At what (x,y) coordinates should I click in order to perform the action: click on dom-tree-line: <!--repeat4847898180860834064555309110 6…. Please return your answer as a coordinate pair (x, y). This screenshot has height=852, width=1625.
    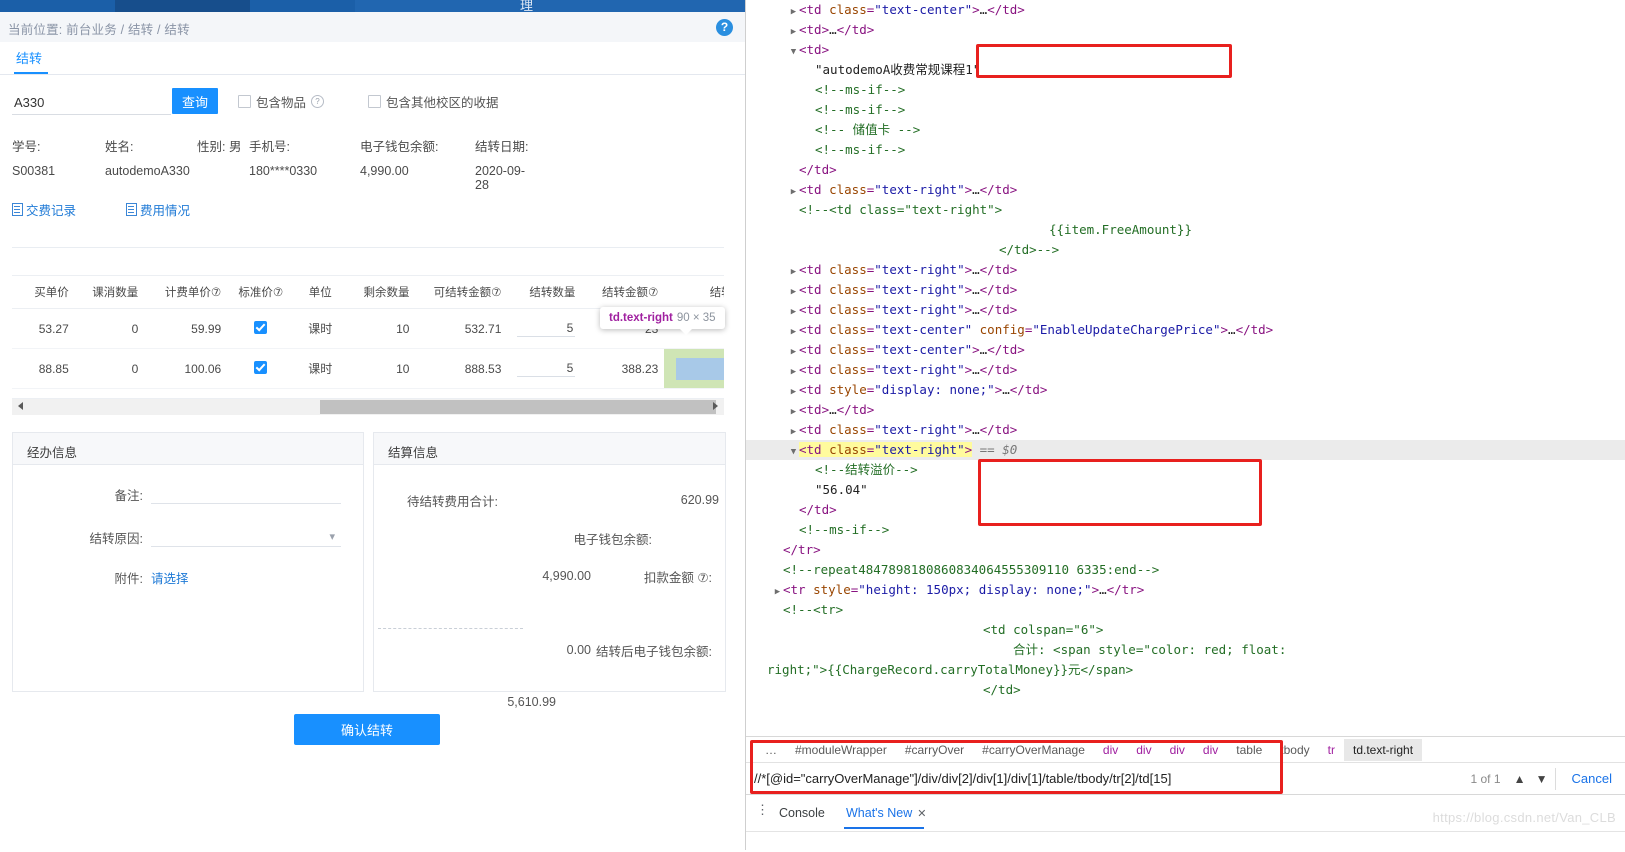
    Looking at the image, I should click on (1185, 570).